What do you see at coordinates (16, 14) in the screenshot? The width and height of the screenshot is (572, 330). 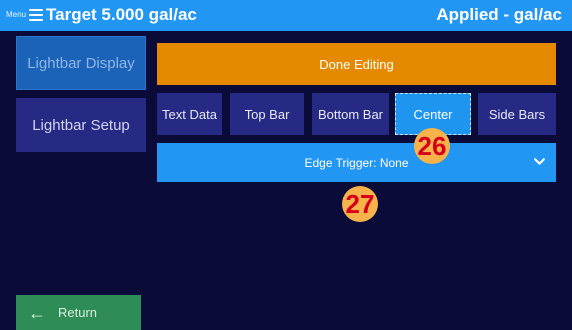 I see `menu-label: Menu` at bounding box center [16, 14].